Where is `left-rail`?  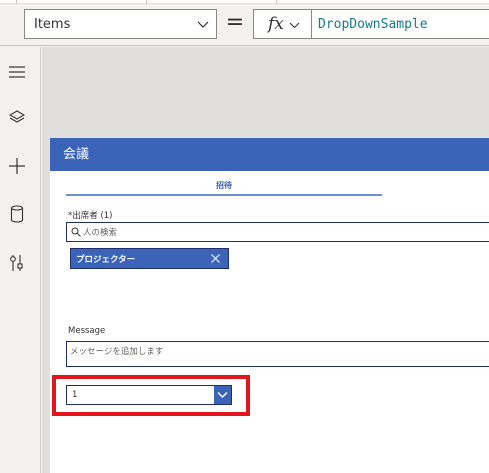 left-rail is located at coordinates (20, 260).